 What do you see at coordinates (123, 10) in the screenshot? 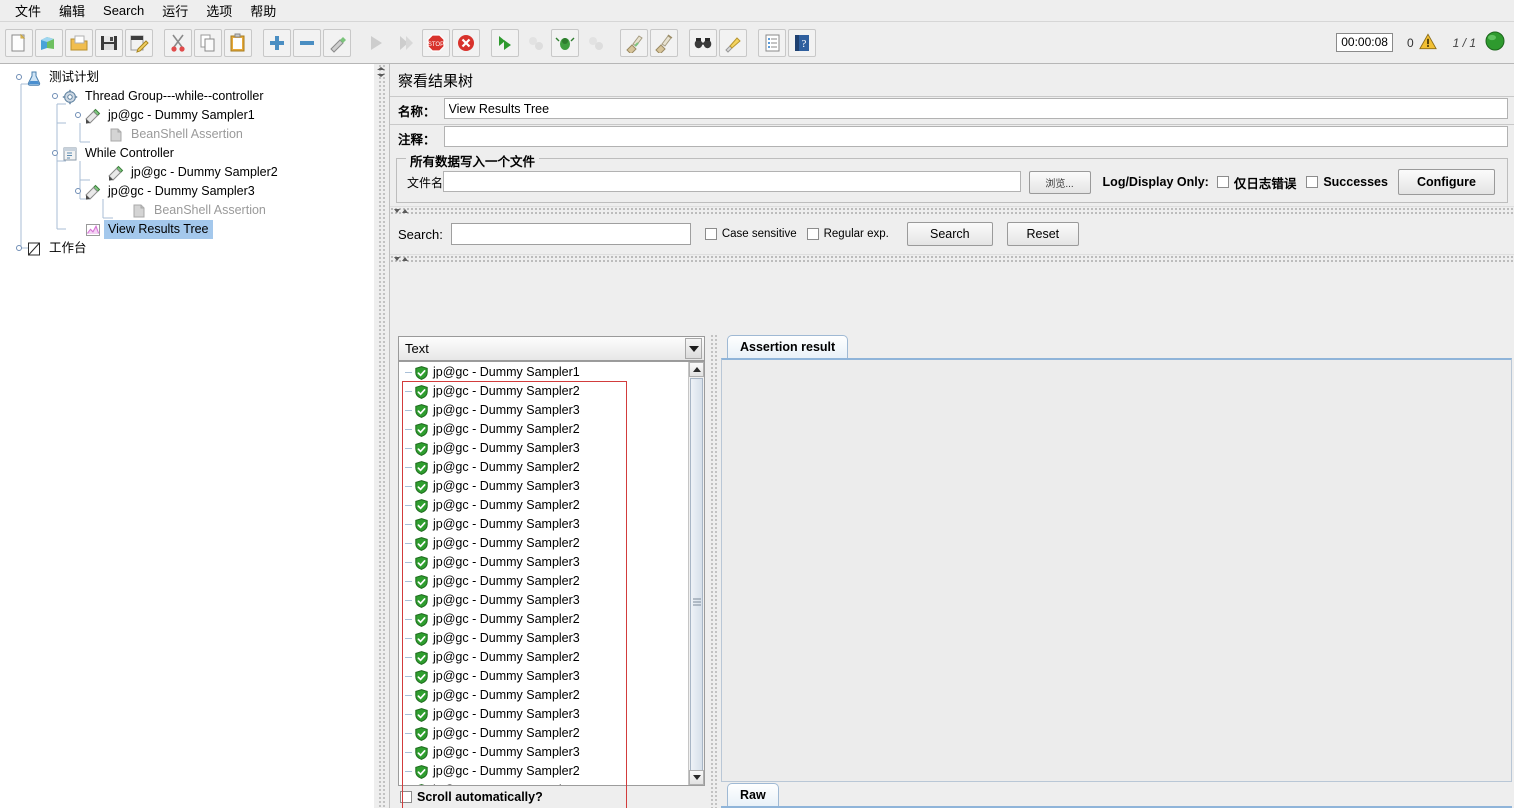
I see `menu-search: Search` at bounding box center [123, 10].